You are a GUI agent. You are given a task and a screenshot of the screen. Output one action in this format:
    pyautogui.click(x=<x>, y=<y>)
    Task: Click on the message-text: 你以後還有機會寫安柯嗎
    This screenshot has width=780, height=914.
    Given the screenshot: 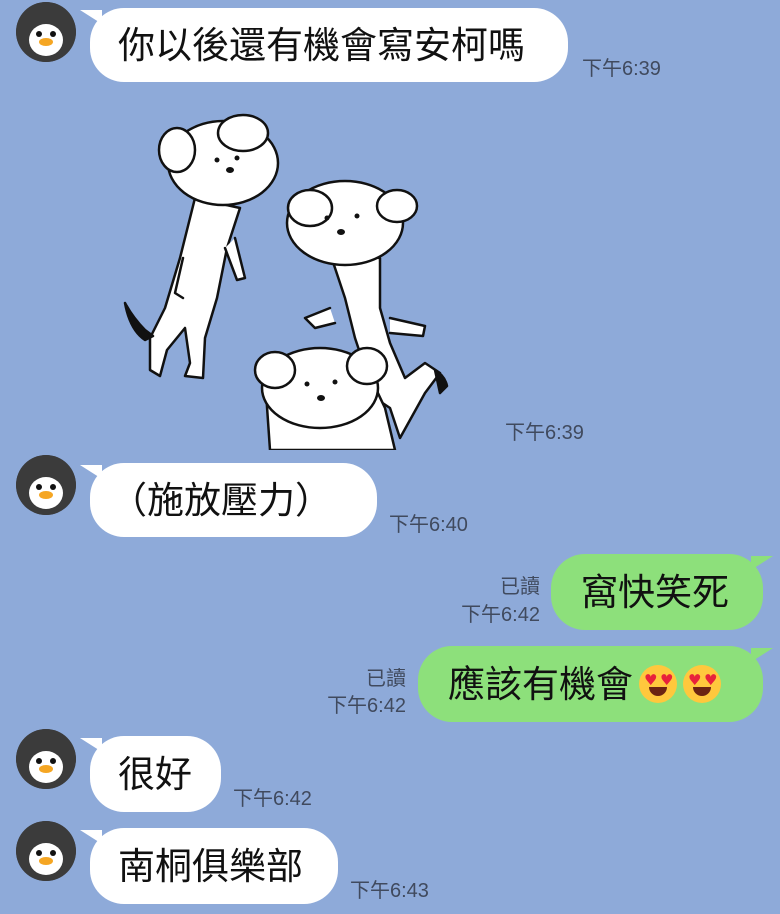 What is the action you would take?
    pyautogui.click(x=321, y=45)
    